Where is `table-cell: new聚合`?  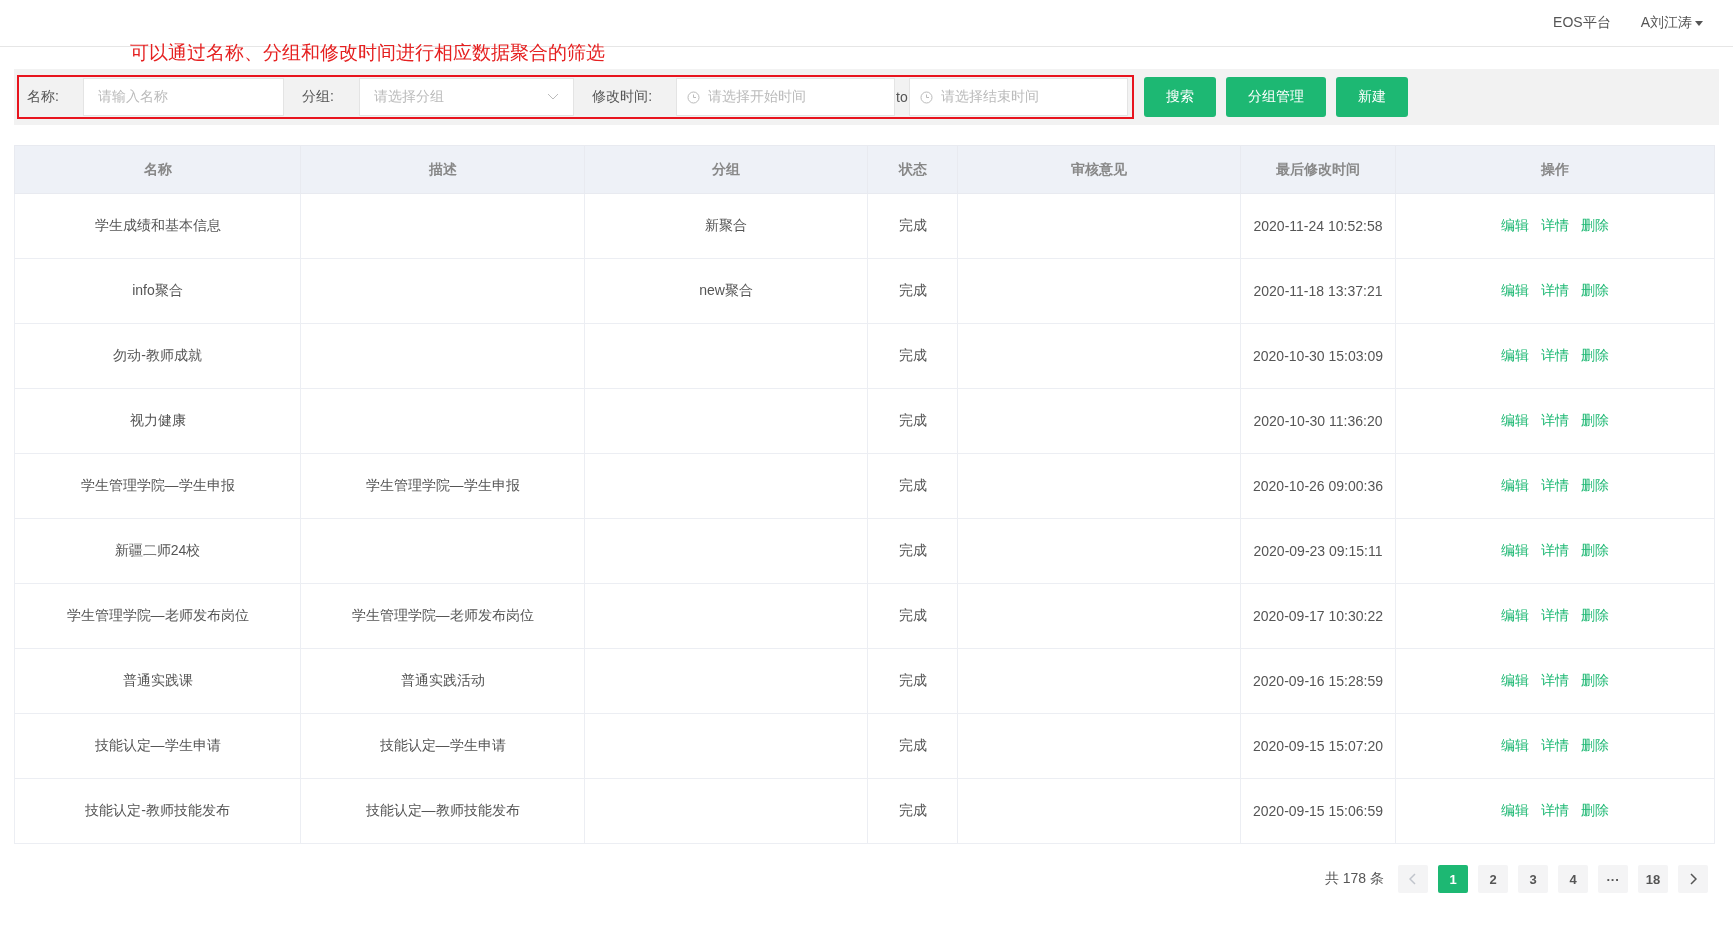
table-cell: new聚合 is located at coordinates (726, 291).